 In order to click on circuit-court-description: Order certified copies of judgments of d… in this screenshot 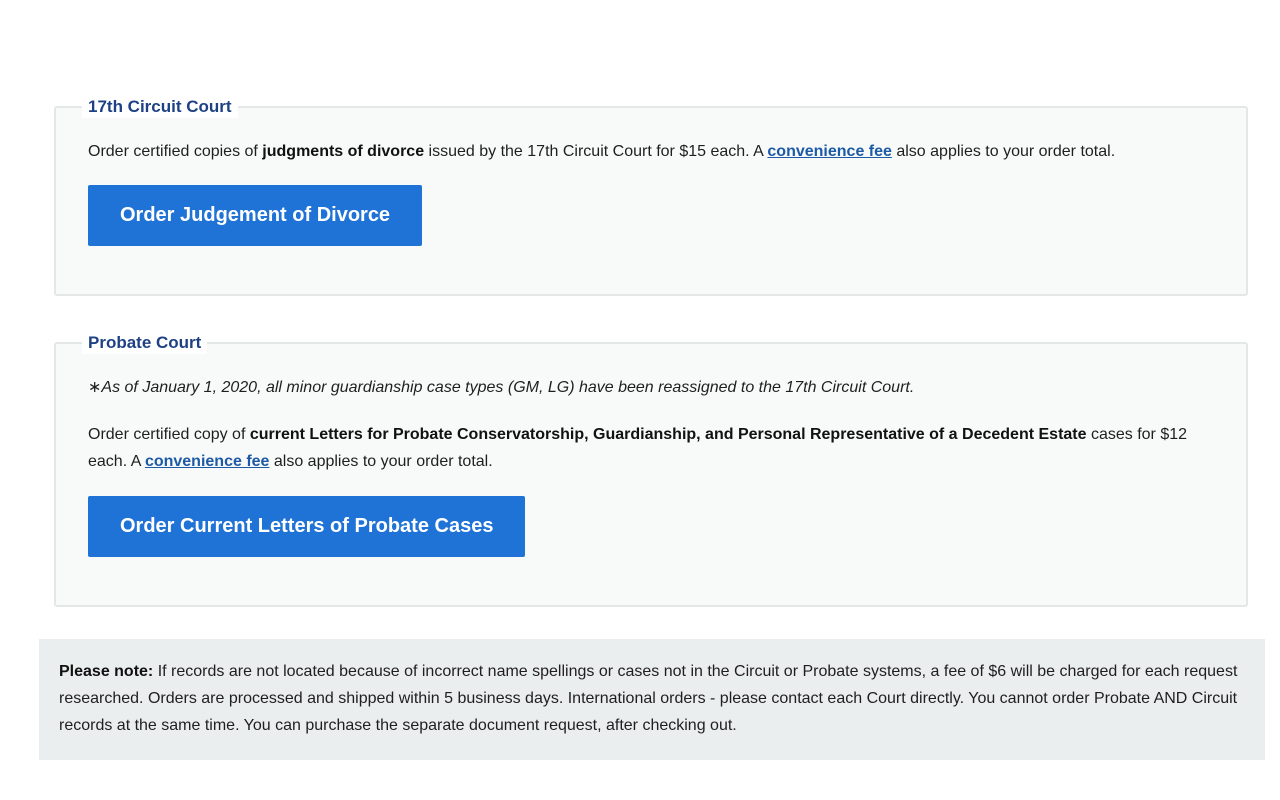, I will do `click(653, 151)`.